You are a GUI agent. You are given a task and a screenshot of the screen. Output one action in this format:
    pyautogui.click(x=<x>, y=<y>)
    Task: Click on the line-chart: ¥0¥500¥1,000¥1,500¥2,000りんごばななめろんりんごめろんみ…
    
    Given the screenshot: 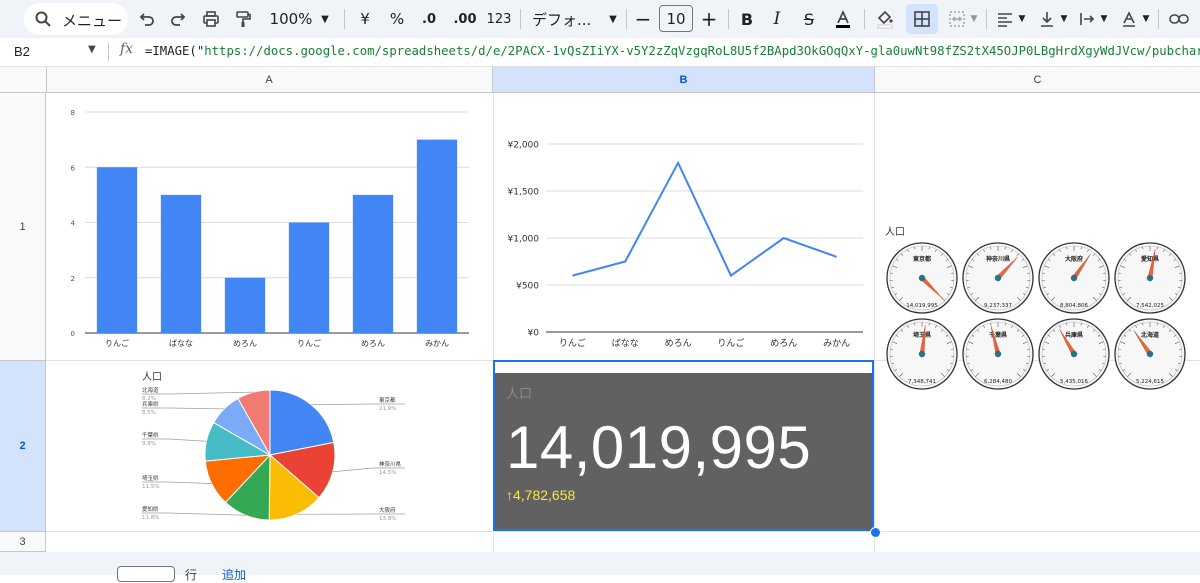 What is the action you would take?
    pyautogui.click(x=683, y=226)
    